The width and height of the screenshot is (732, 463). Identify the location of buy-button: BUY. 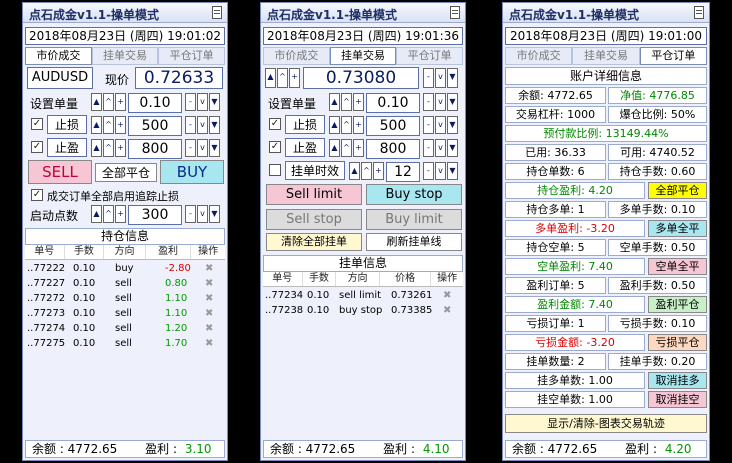
(192, 172).